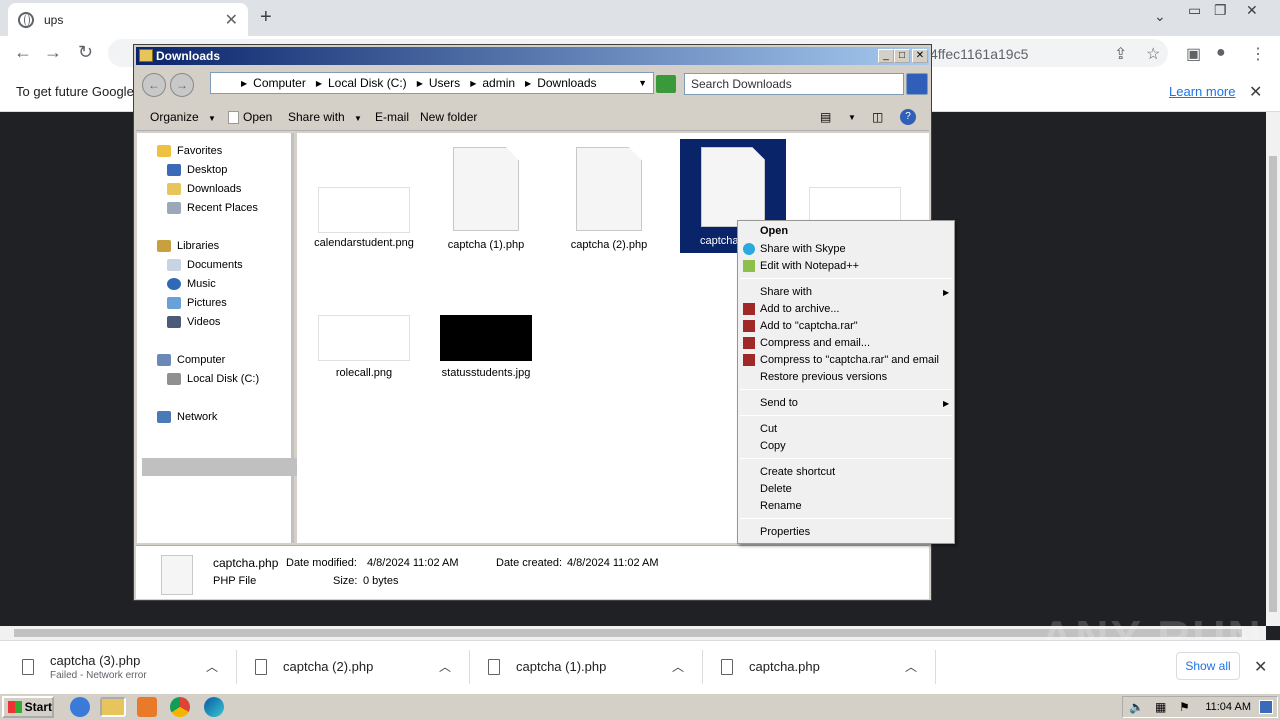 The image size is (1280, 720). I want to click on file-calendarstudent: calendarstudent.png, so click(364, 218).